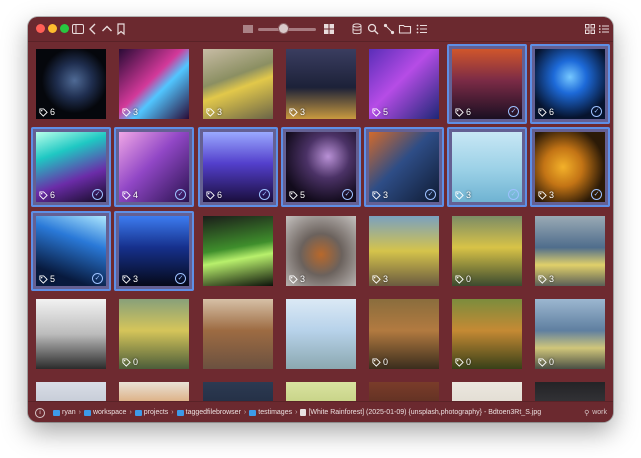 Image resolution: width=641 pixels, height=458 pixels. I want to click on thumbnail-cell: 5, so click(404, 84).